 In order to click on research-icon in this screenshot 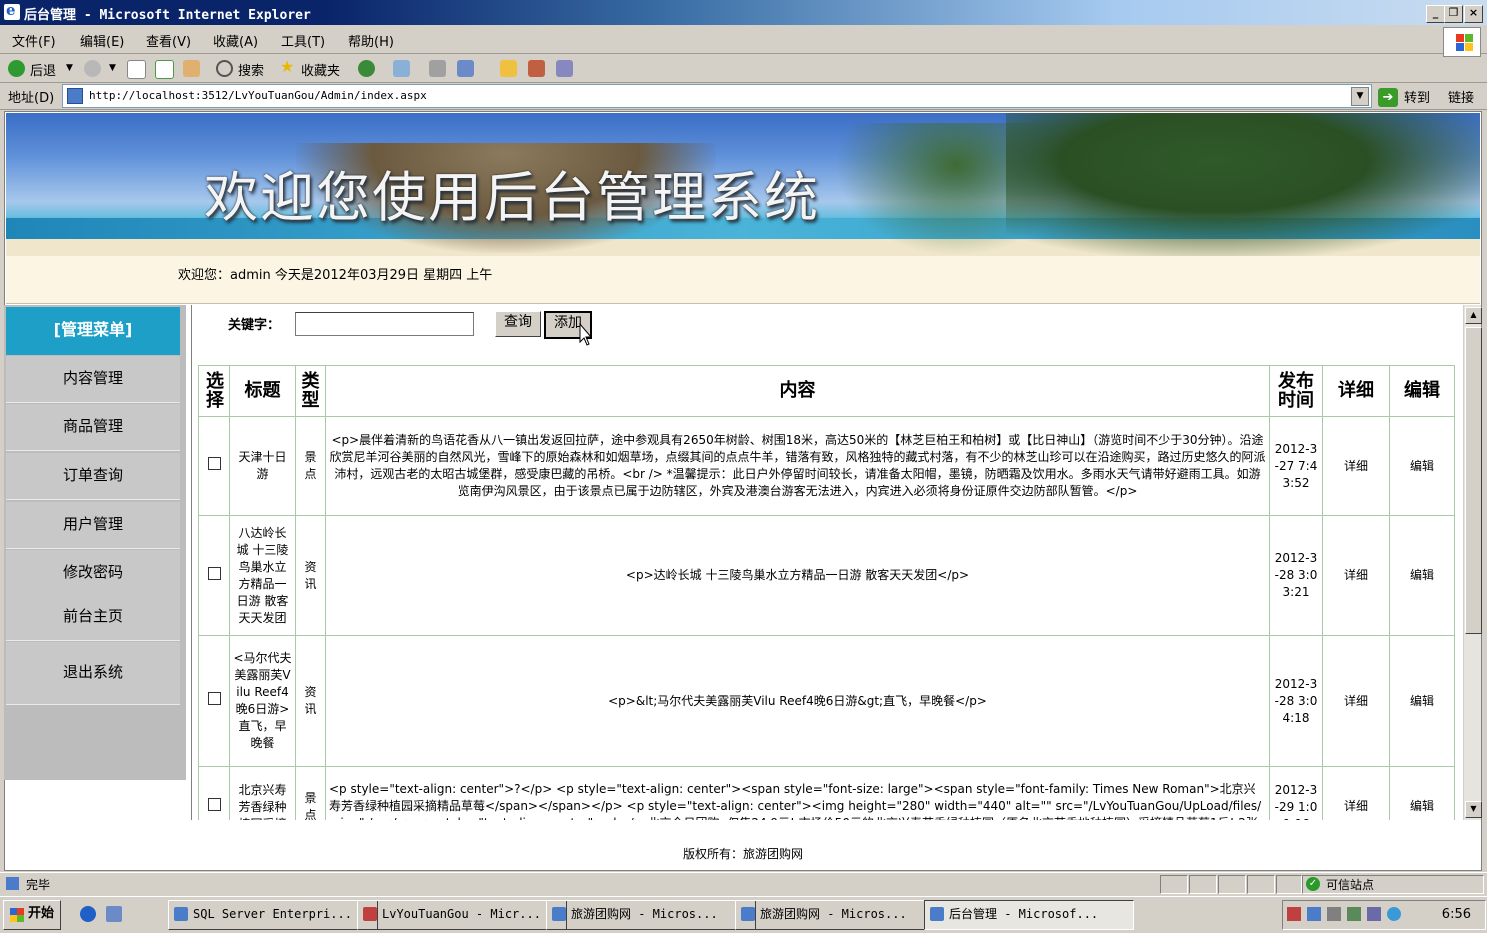, I will do `click(564, 68)`.